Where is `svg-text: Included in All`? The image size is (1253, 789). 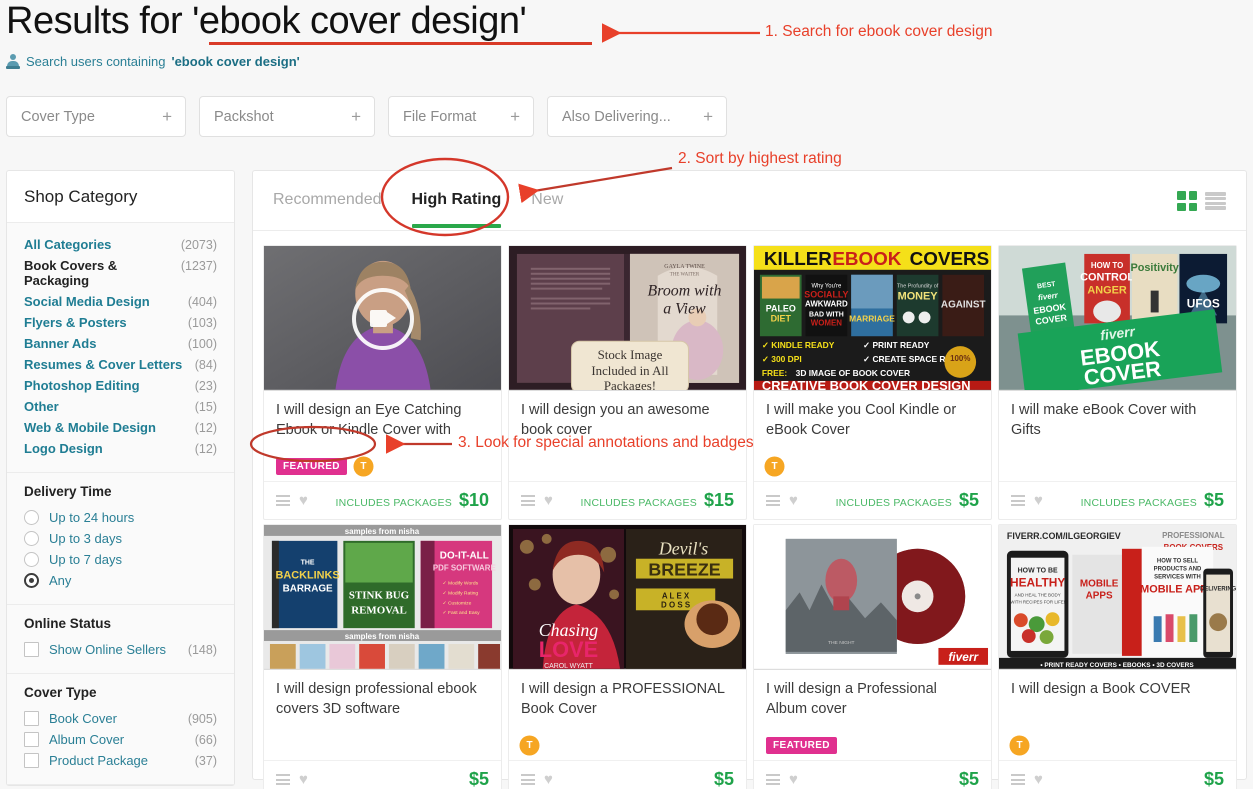
svg-text: Included in All is located at coordinates (630, 371).